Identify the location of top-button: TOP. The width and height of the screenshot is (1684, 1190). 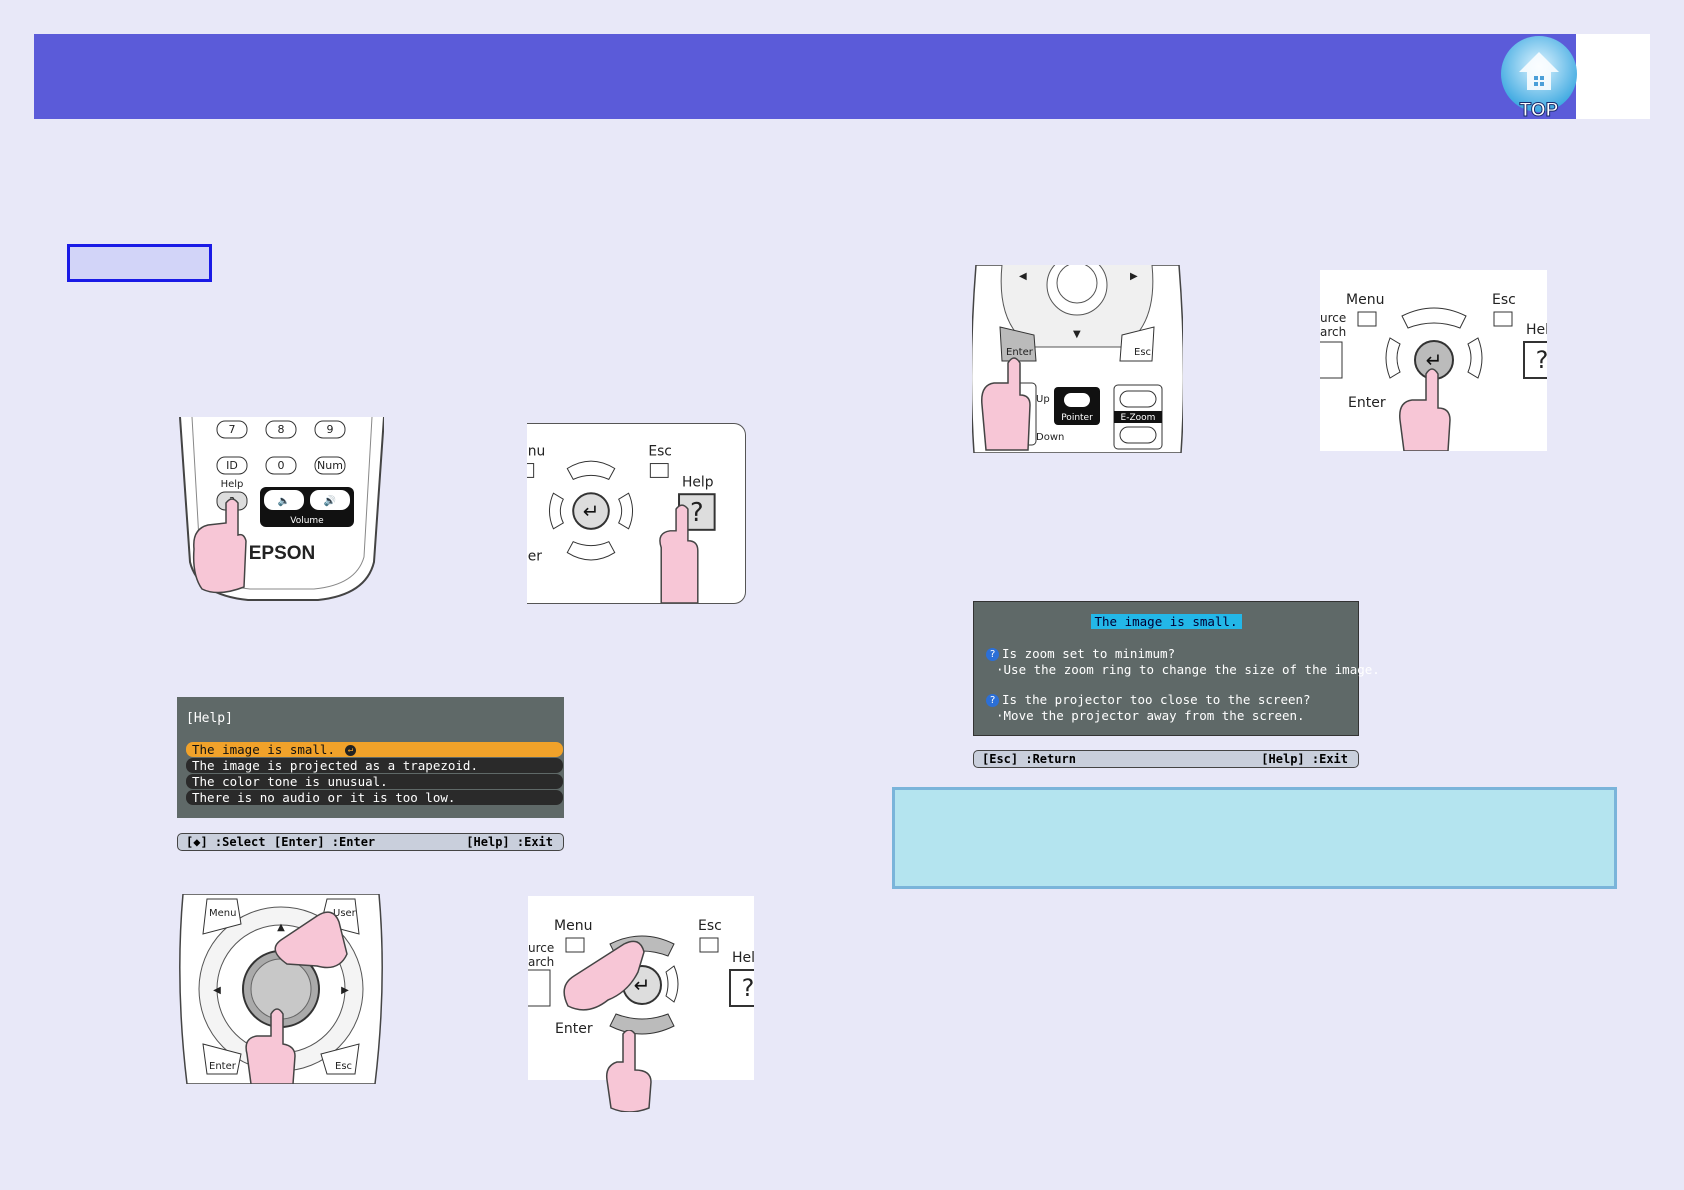
(1538, 78).